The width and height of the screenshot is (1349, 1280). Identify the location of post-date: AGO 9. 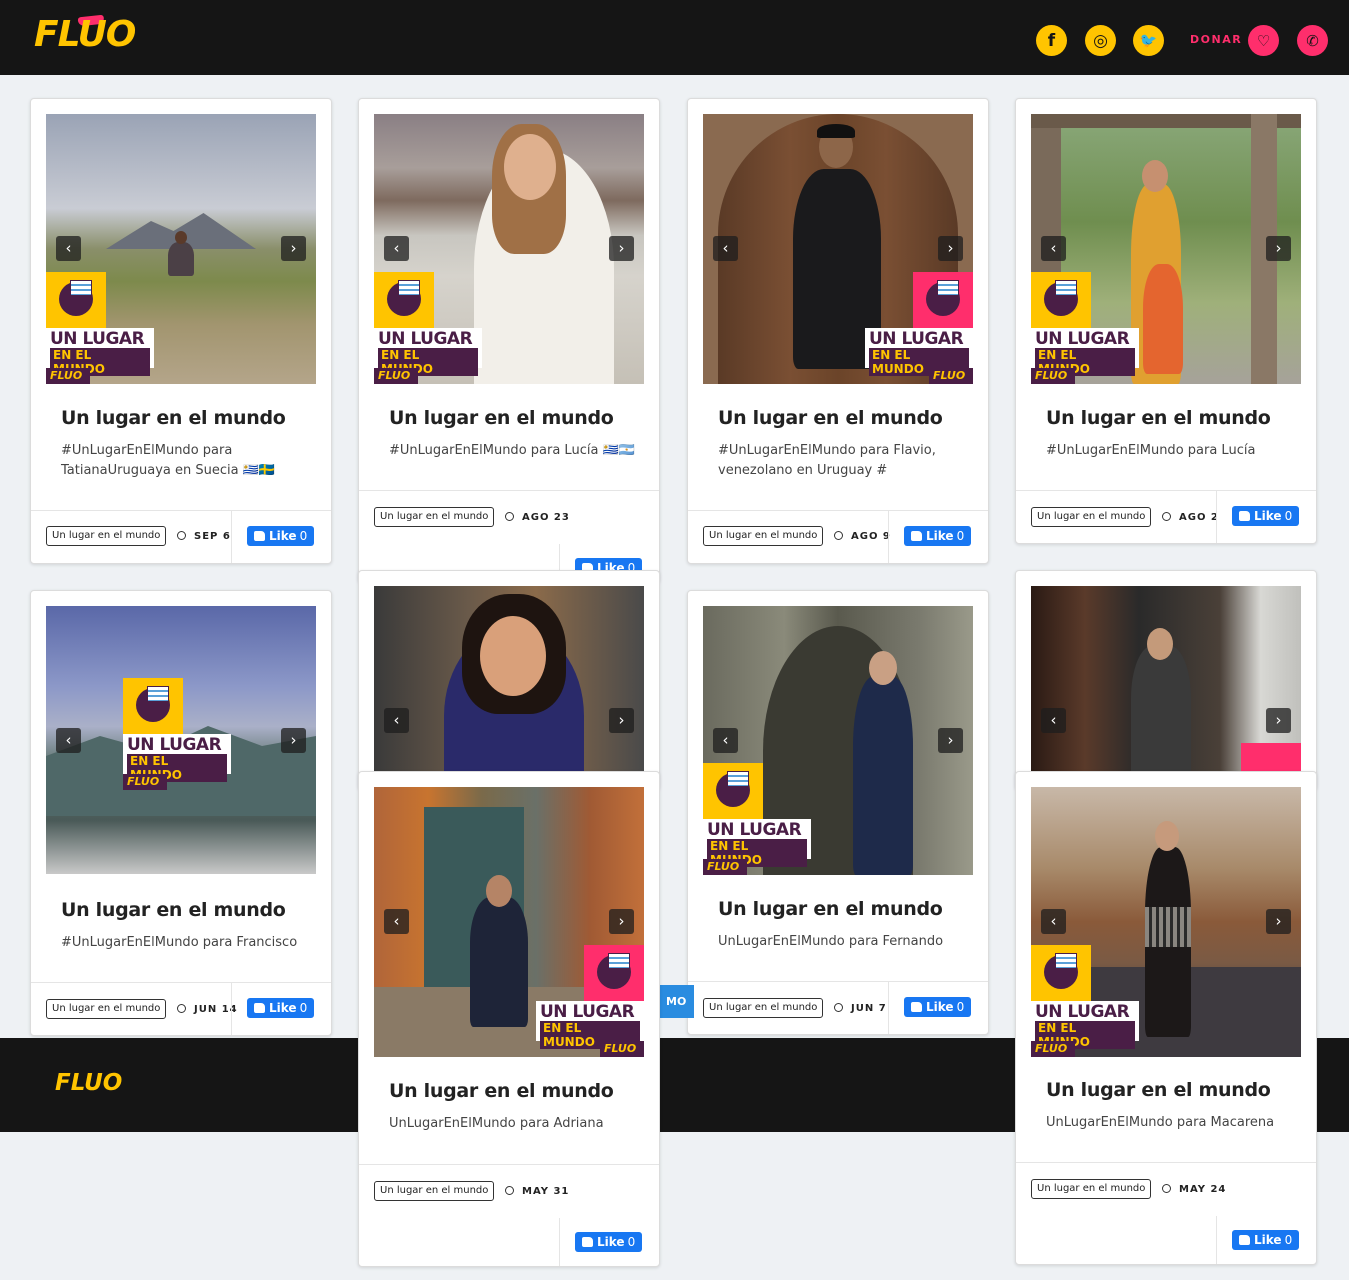
(862, 536).